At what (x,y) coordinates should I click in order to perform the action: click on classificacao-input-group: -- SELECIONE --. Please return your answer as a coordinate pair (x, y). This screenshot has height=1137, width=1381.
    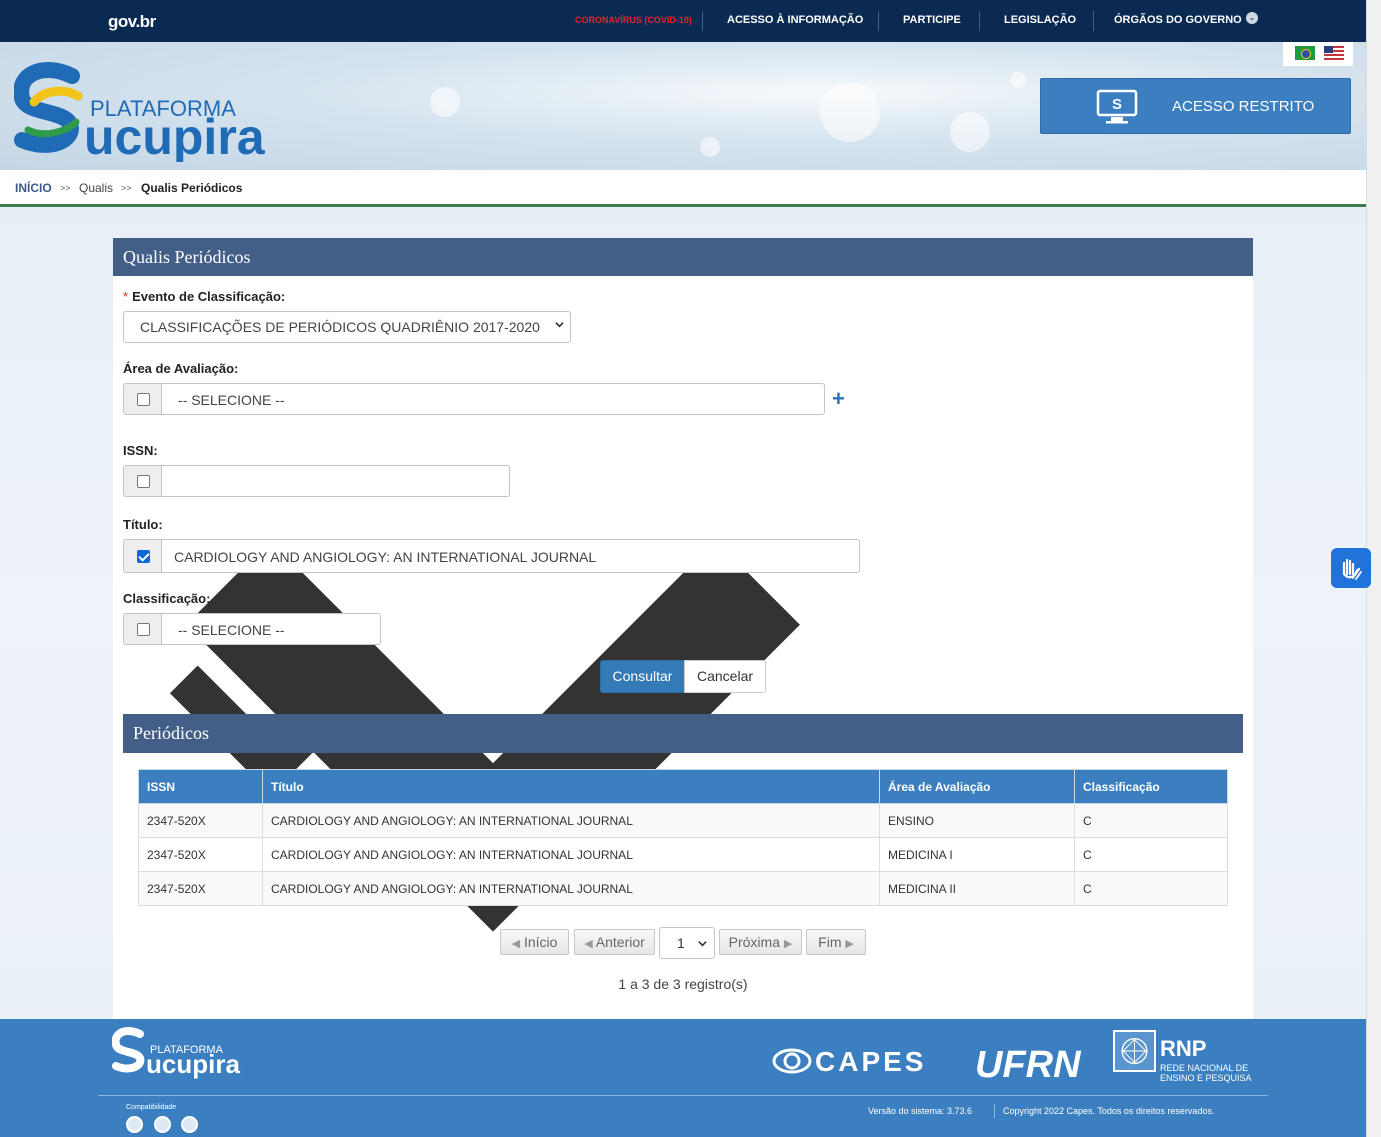
    Looking at the image, I should click on (252, 704).